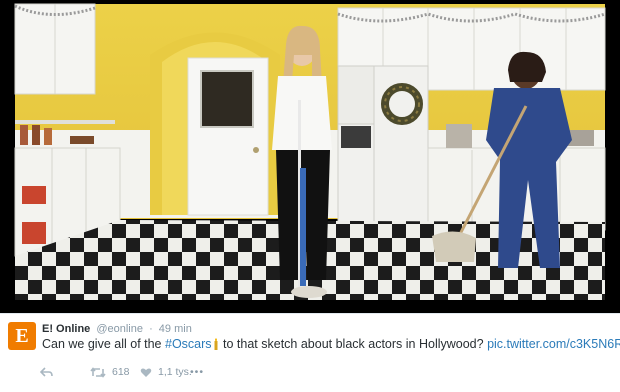  I want to click on tweet-actions: 618 1,1 tys. •••, so click(160, 372).